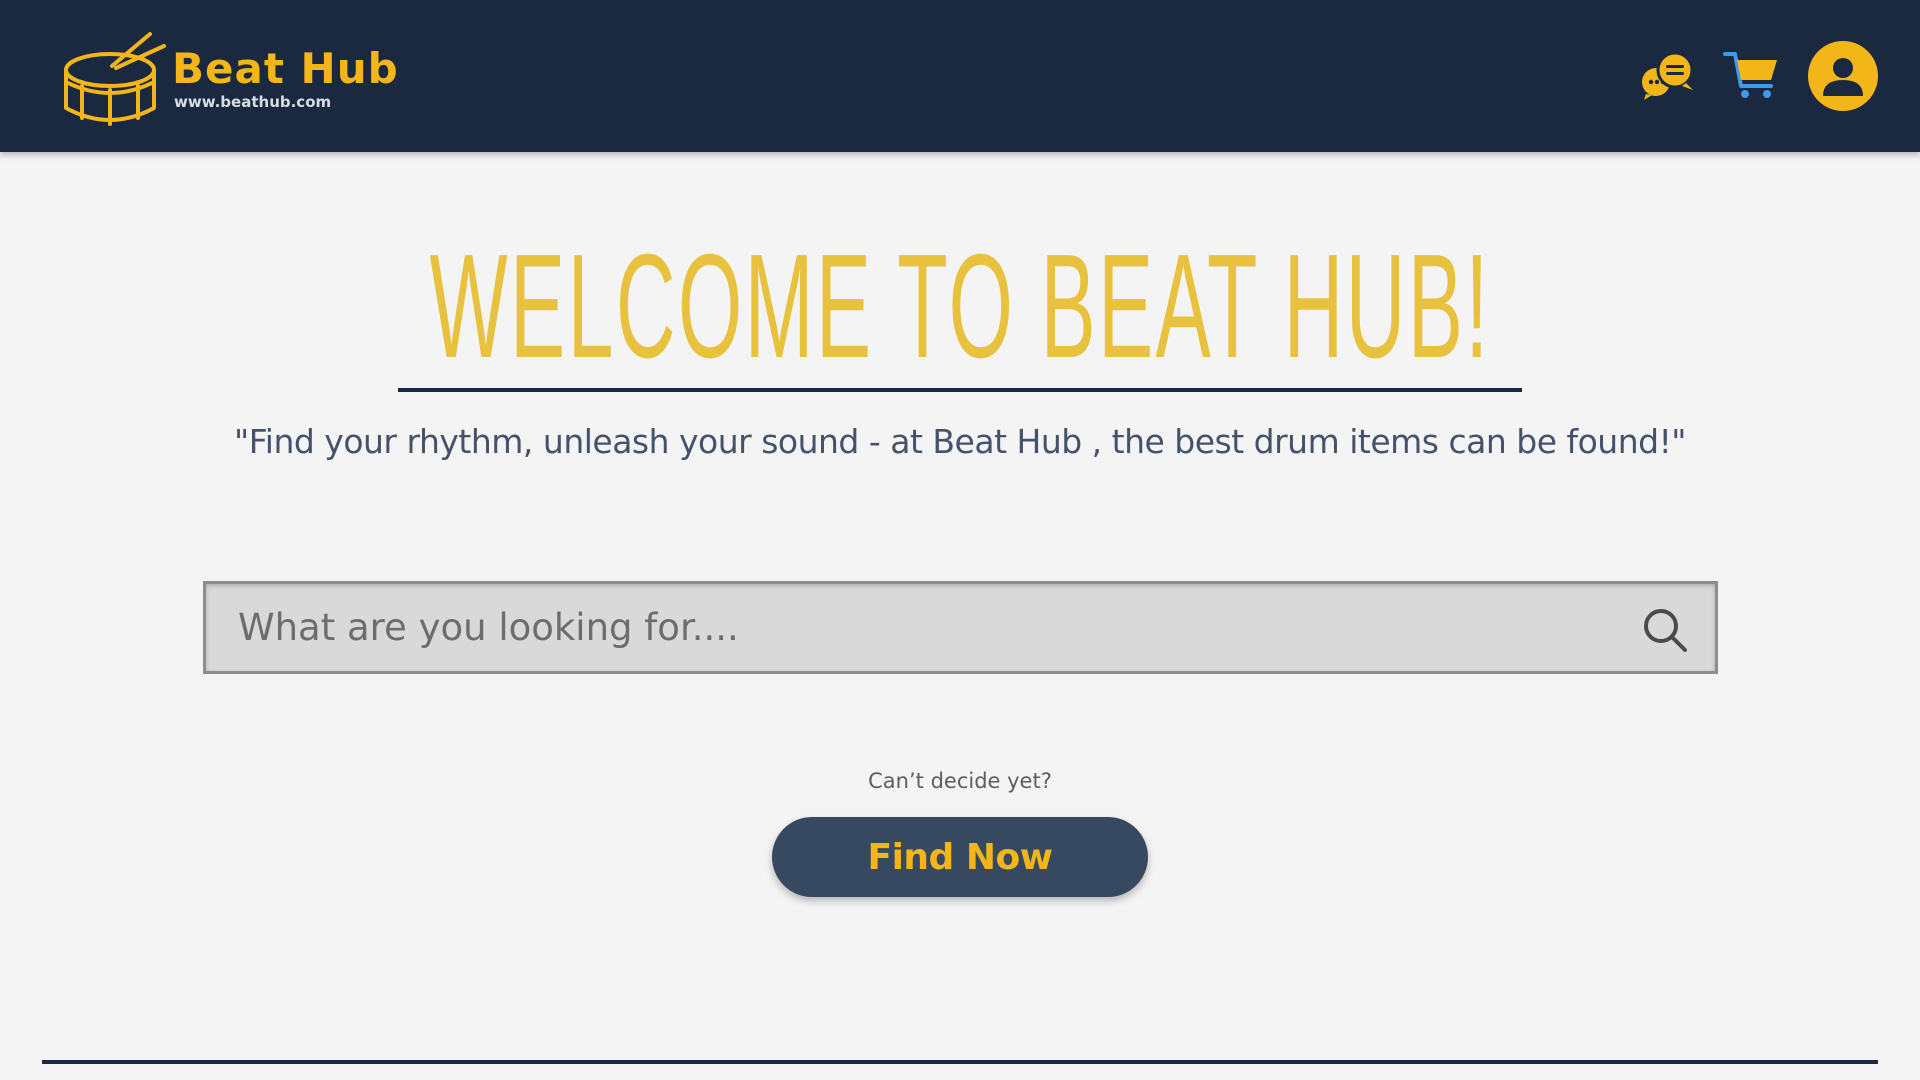 The image size is (1920, 1080). Describe the element at coordinates (960, 857) in the screenshot. I see `find-now-button: Find Now` at that location.